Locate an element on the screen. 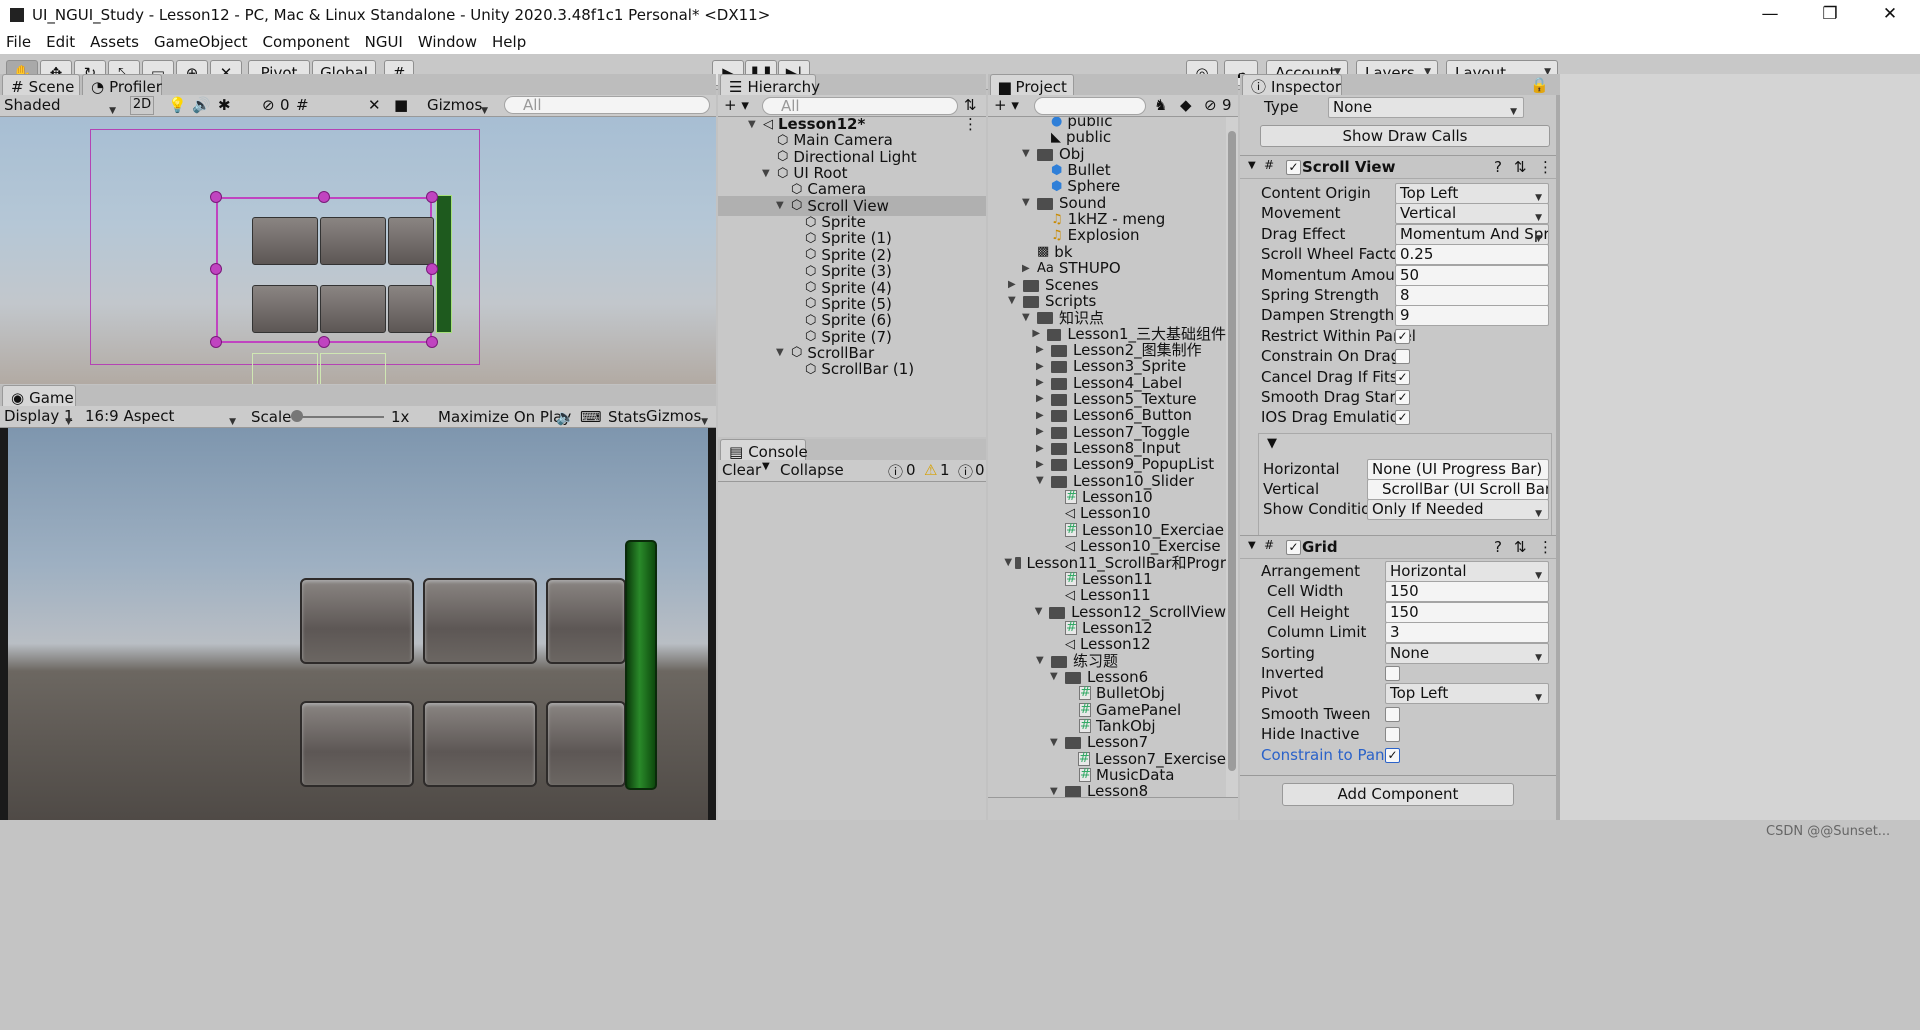 The width and height of the screenshot is (1920, 1030). menu-edit: Edit is located at coordinates (60, 42).